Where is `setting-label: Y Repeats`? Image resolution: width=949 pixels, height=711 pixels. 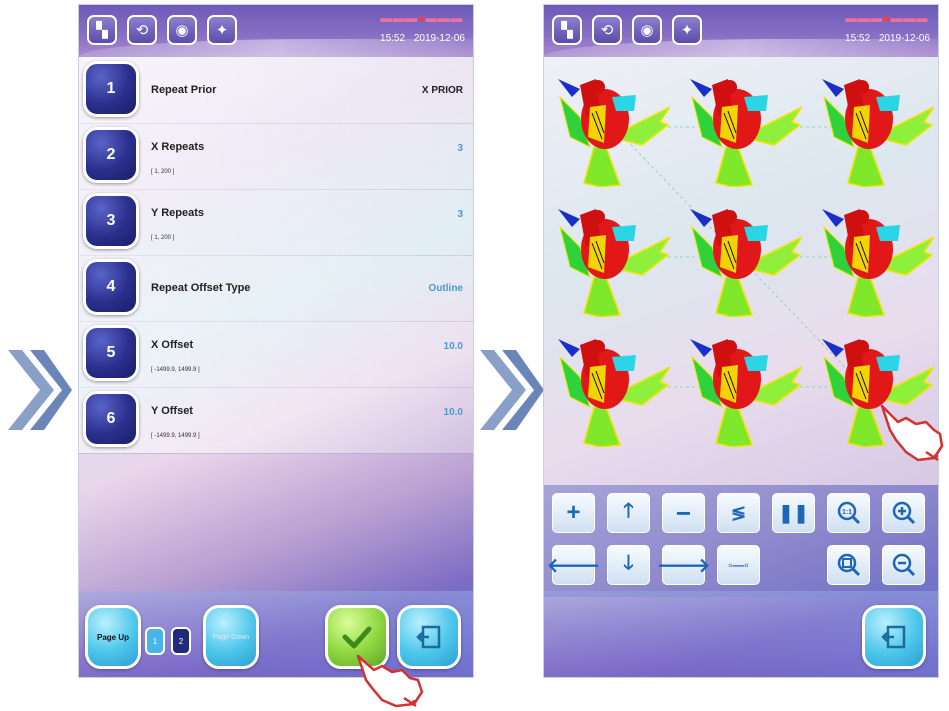 setting-label: Y Repeats is located at coordinates (177, 213).